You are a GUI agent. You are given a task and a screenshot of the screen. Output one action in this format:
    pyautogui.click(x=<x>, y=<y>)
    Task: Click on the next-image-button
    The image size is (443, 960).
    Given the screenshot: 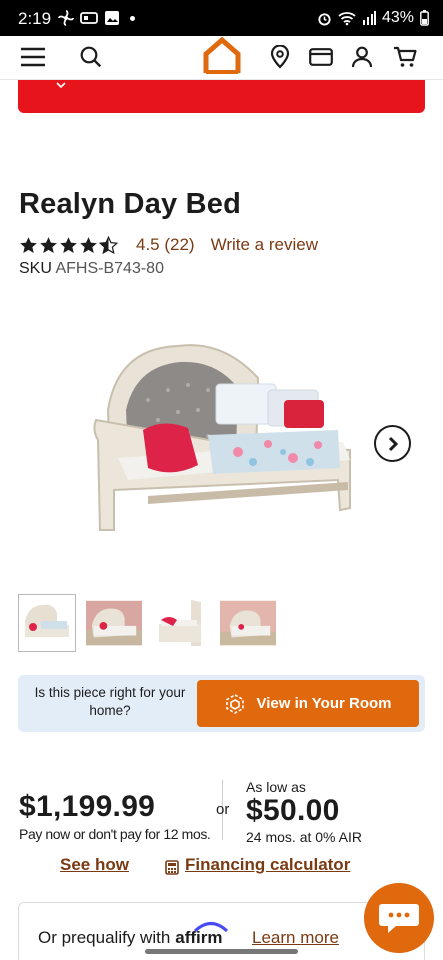 What is the action you would take?
    pyautogui.click(x=392, y=443)
    